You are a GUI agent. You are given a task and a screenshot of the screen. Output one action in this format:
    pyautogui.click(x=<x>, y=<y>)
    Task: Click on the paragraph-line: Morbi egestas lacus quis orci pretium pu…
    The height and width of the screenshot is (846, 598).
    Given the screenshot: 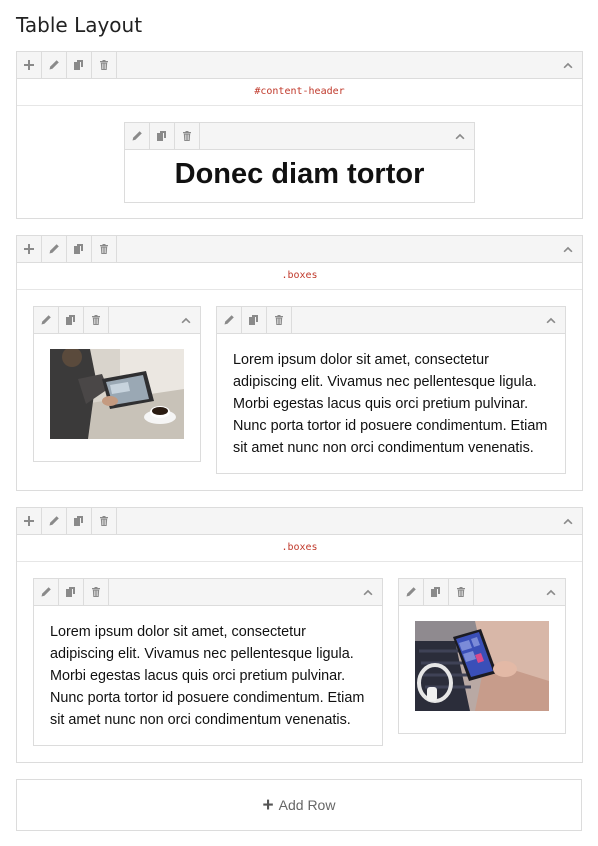 What is the action you would take?
    pyautogui.click(x=198, y=676)
    